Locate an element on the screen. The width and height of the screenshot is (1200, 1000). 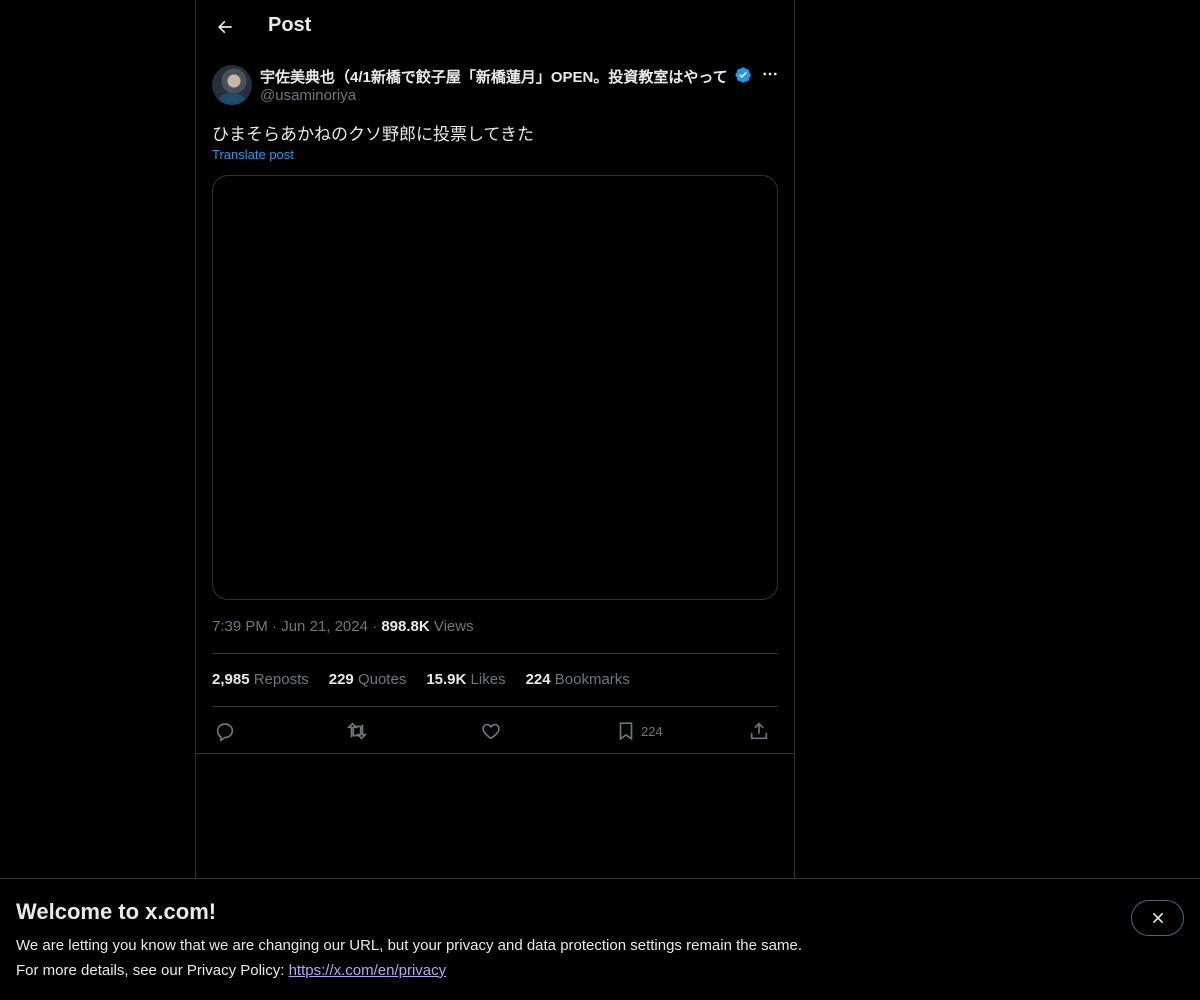
post-actions: 224 is located at coordinates (495, 731).